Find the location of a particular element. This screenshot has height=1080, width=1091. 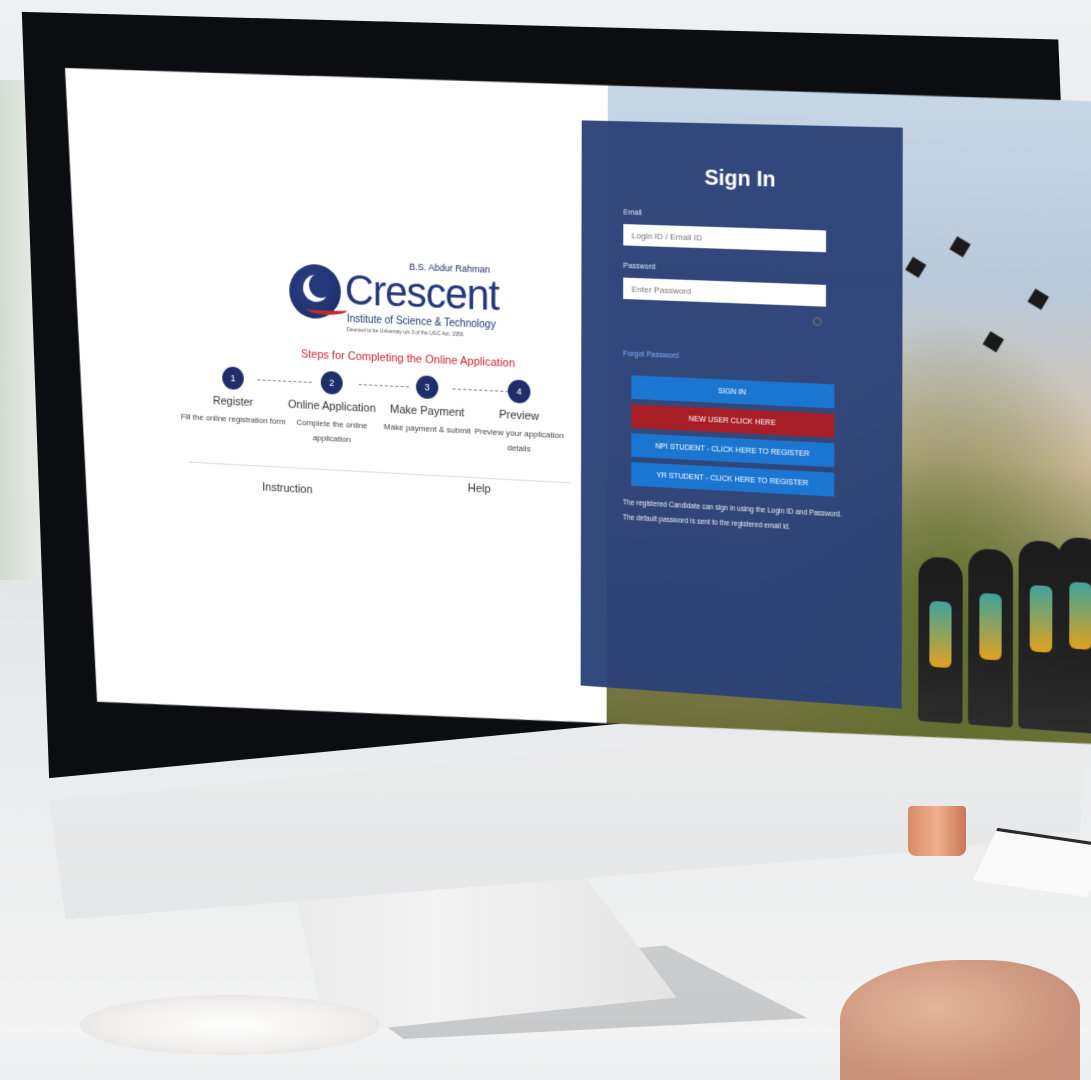

step-number: 1 is located at coordinates (233, 378).